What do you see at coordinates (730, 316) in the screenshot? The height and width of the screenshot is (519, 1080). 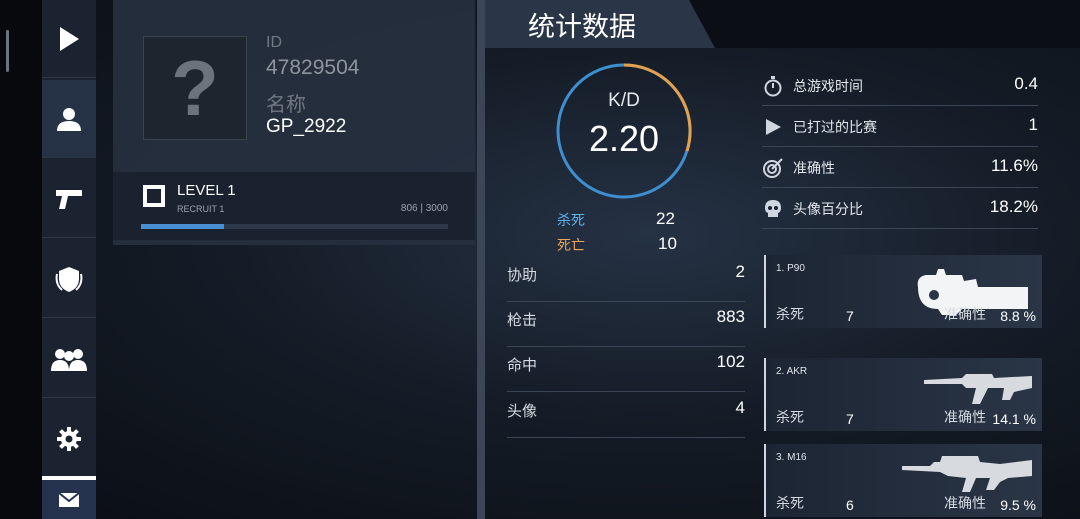 I see `stat-value: 883` at bounding box center [730, 316].